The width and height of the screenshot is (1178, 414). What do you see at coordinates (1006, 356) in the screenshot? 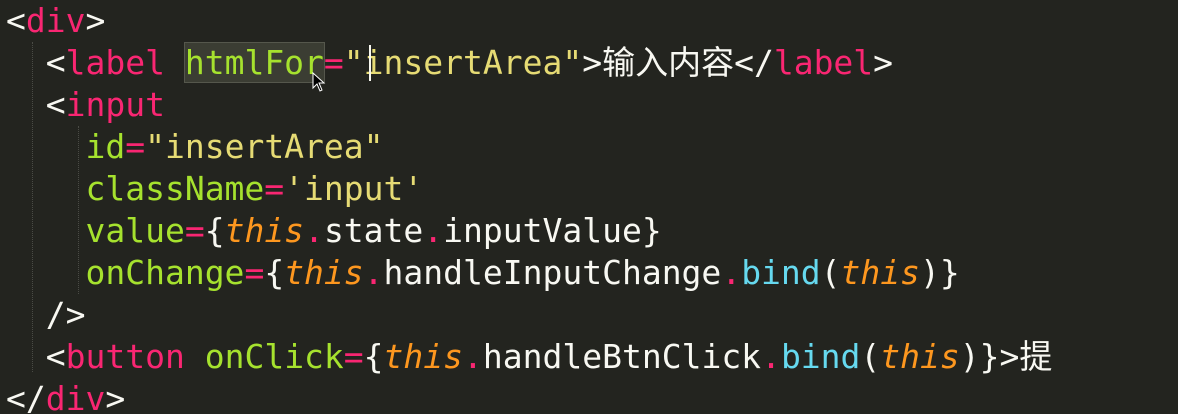
I see `code-token: )}>提` at bounding box center [1006, 356].